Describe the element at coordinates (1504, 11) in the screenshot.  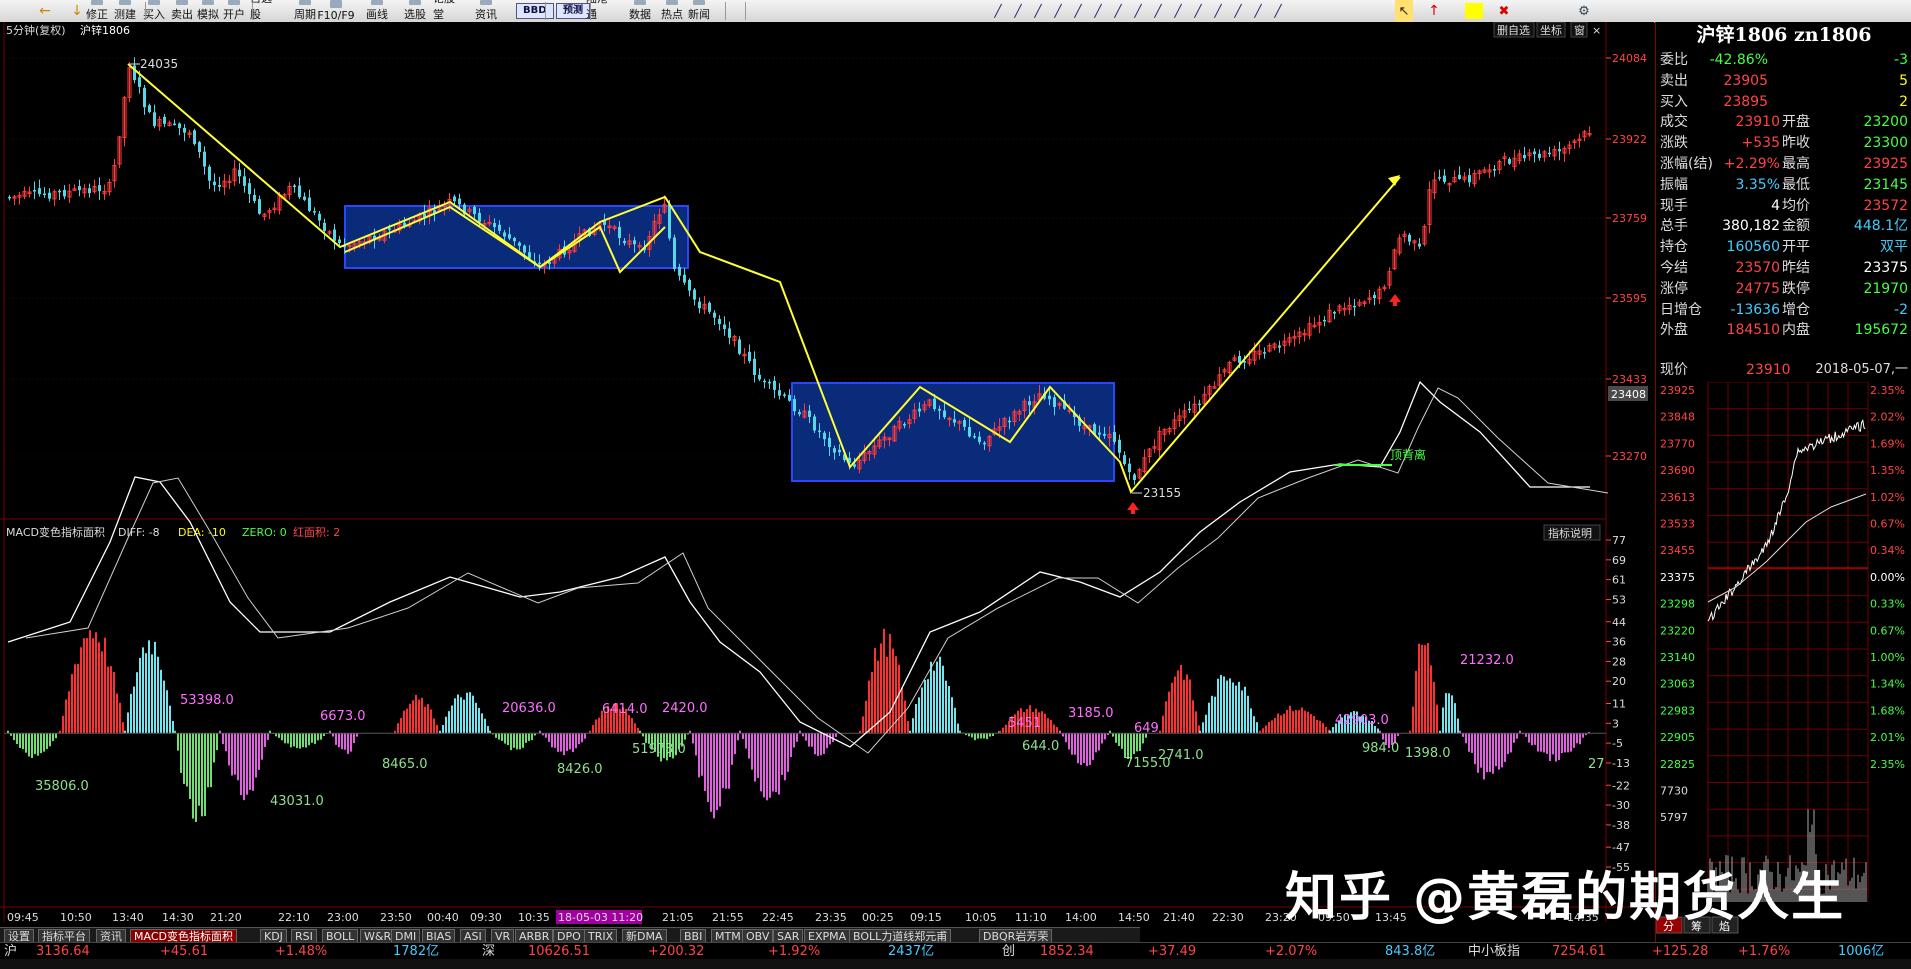
I see `delete-icon: ✖` at that location.